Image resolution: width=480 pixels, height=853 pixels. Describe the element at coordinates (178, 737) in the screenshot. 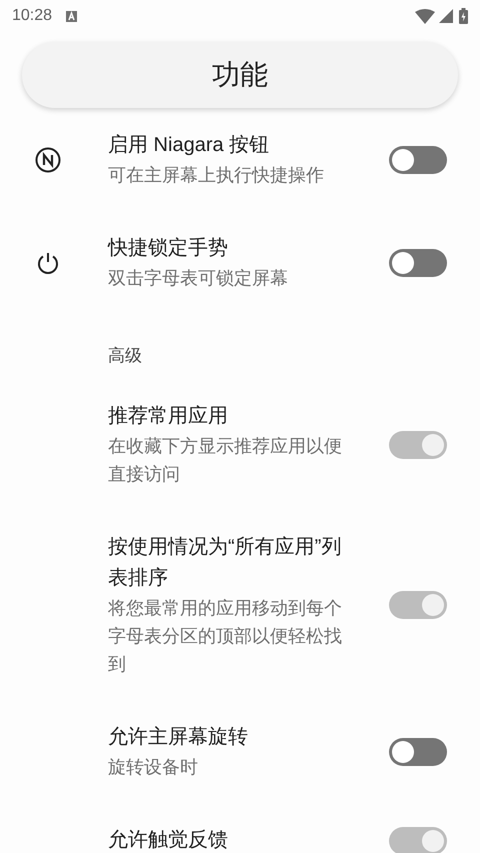

I see `setting-title: 允许主屏幕旋转` at that location.